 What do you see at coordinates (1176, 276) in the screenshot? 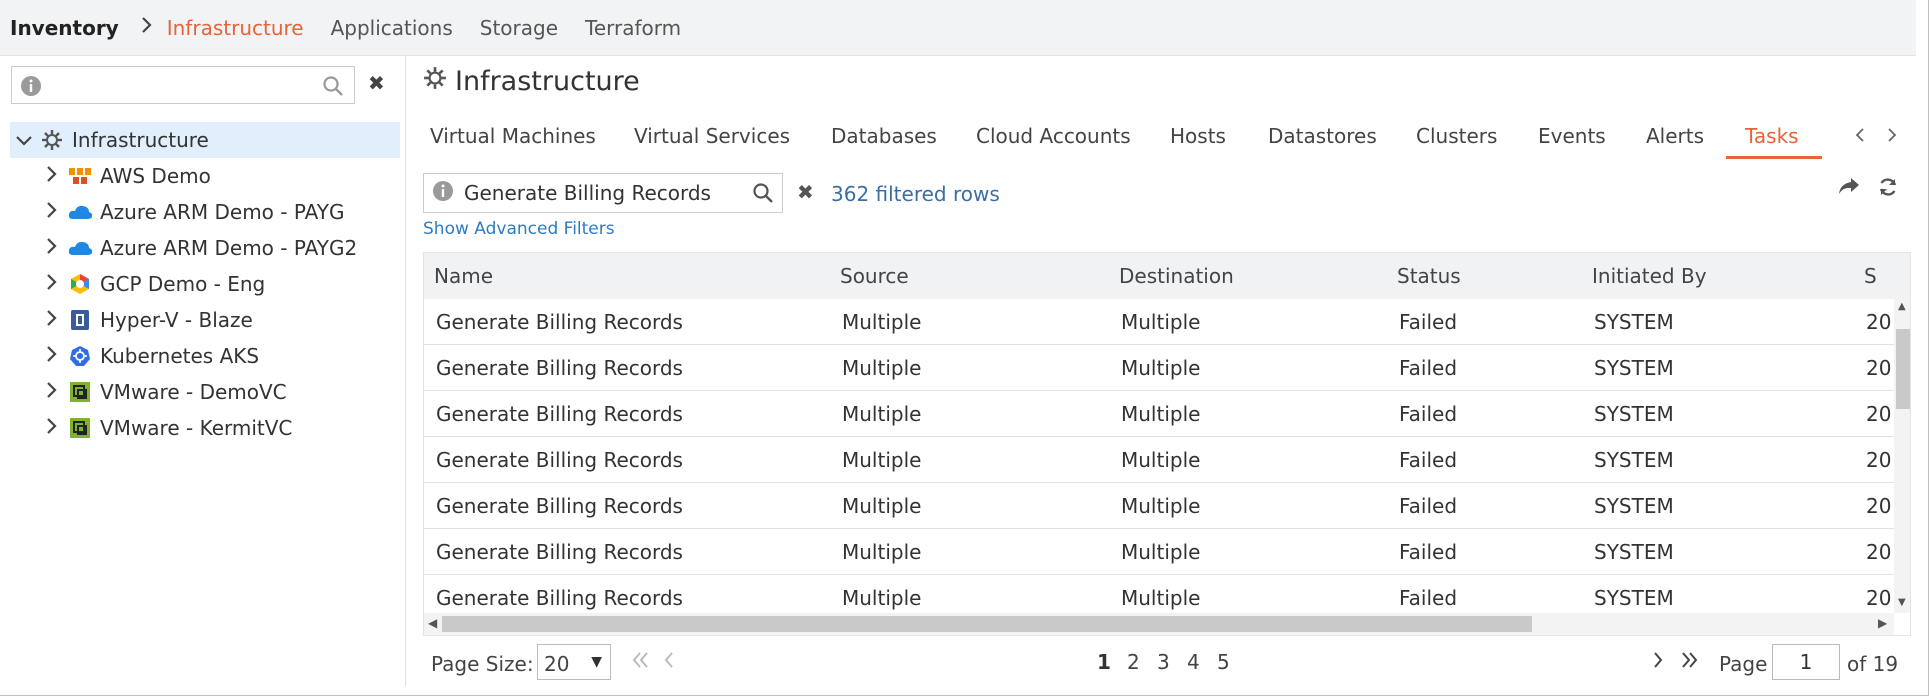
I see `column-header-destination: Destination` at bounding box center [1176, 276].